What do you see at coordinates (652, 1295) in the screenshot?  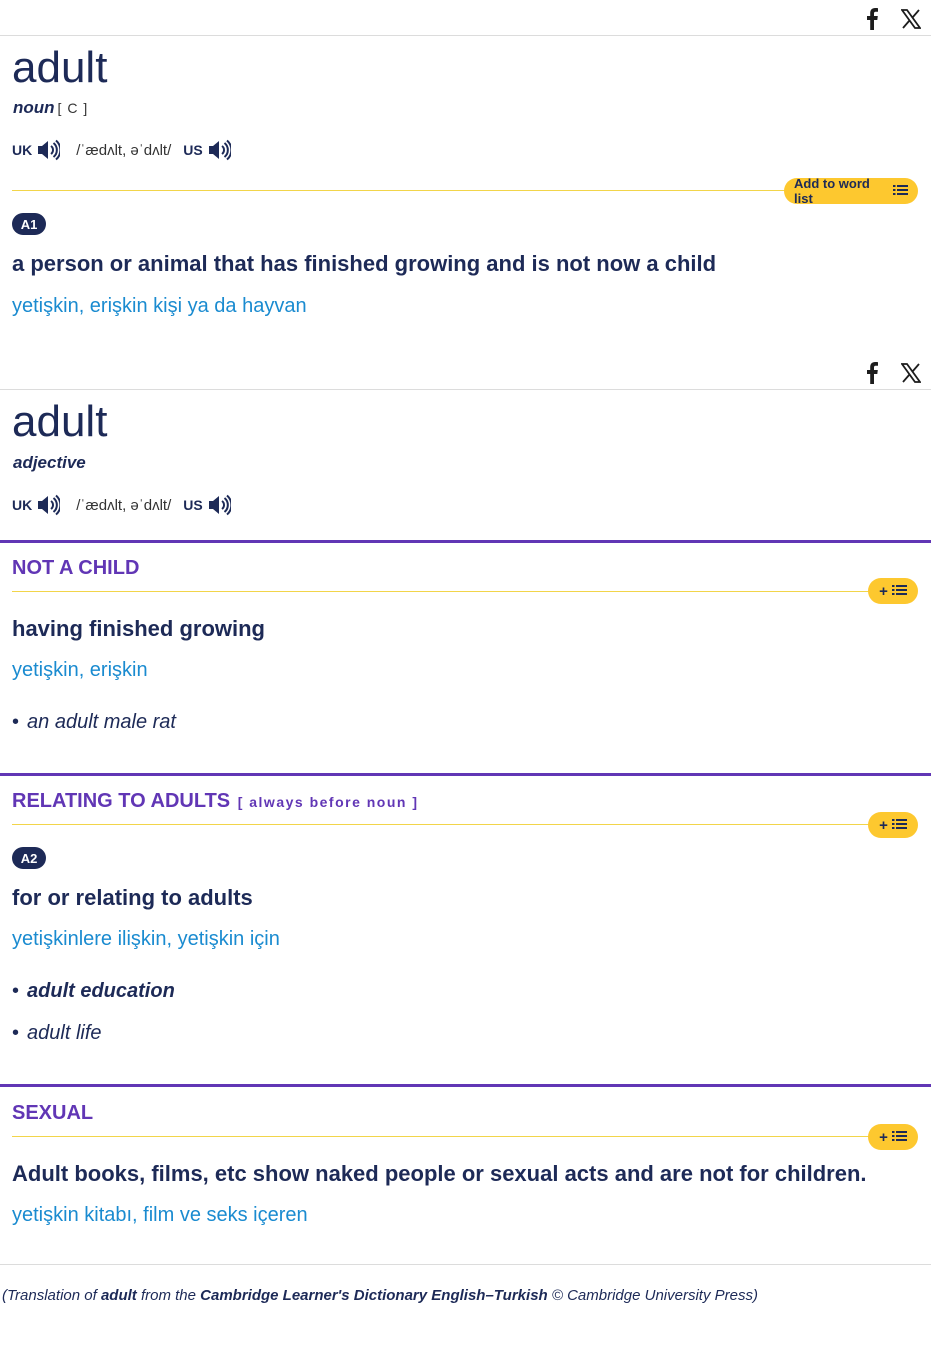 I see `credit-suffix: © Cambridge University Press)` at bounding box center [652, 1295].